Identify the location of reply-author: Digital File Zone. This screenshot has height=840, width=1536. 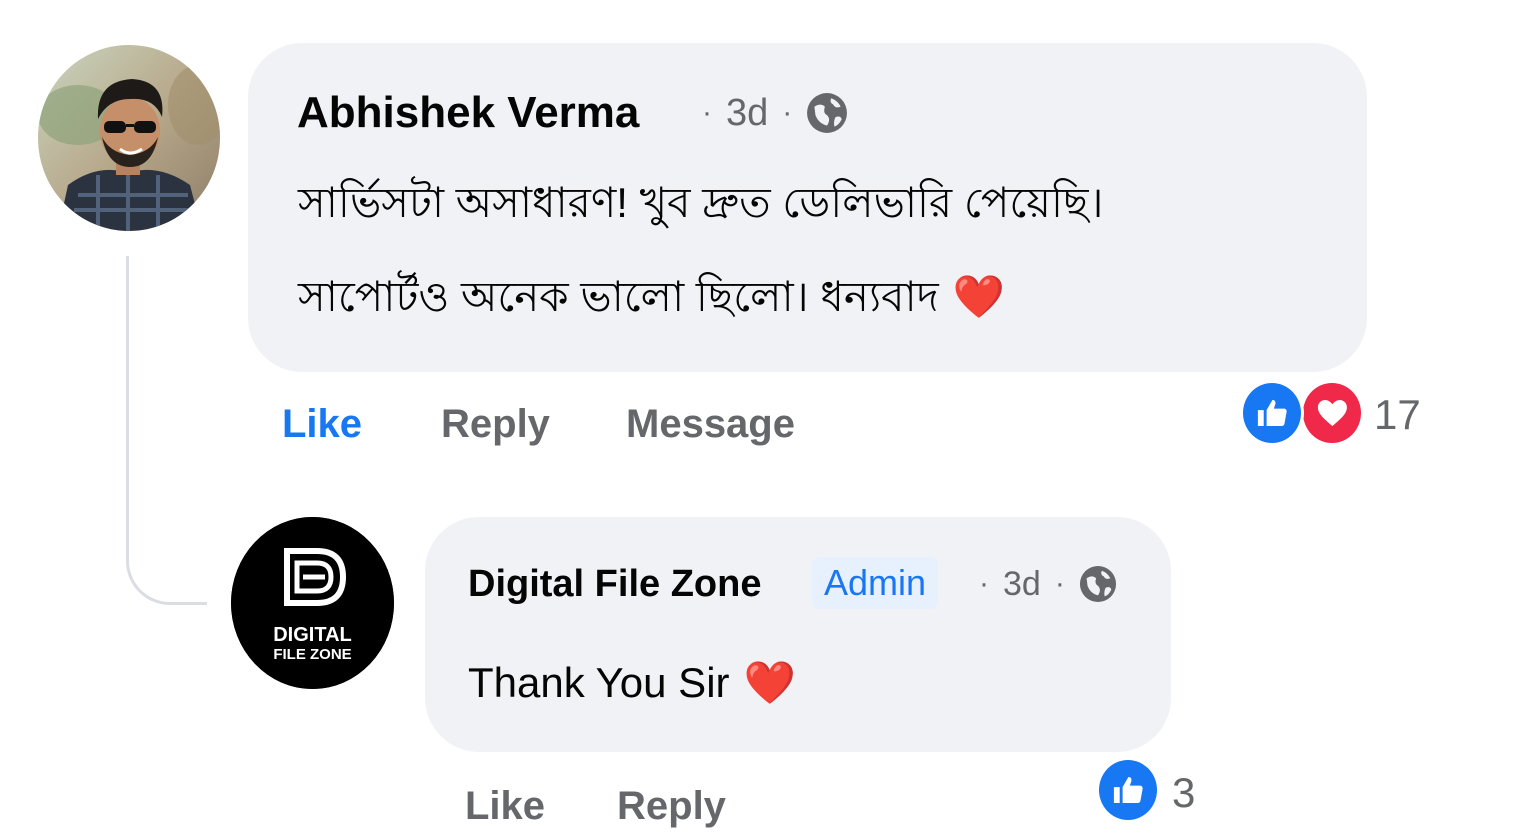
(614, 584).